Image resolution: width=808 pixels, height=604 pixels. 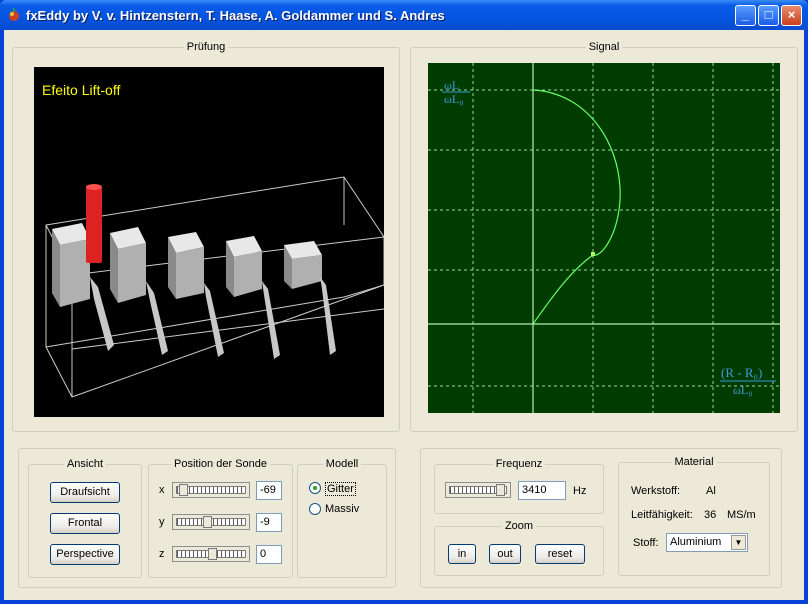 I want to click on leitfaehigkeit-label: Leitfähigkeit:, so click(x=662, y=515).